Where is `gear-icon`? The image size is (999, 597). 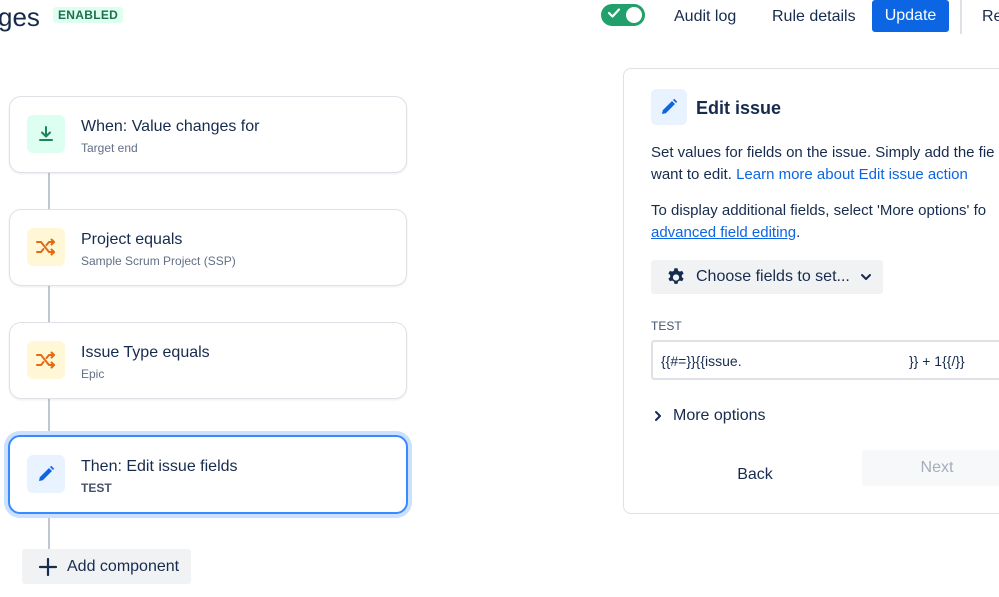 gear-icon is located at coordinates (676, 276).